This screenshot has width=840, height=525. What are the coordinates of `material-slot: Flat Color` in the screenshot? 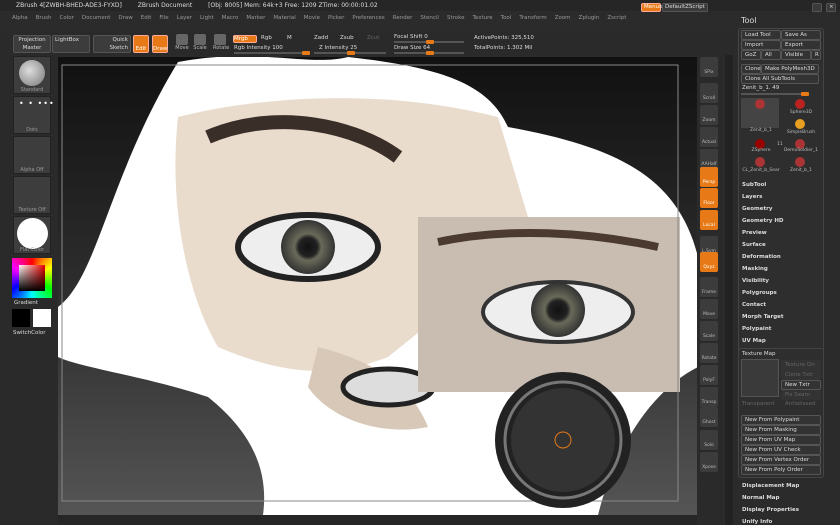 It's located at (32, 235).